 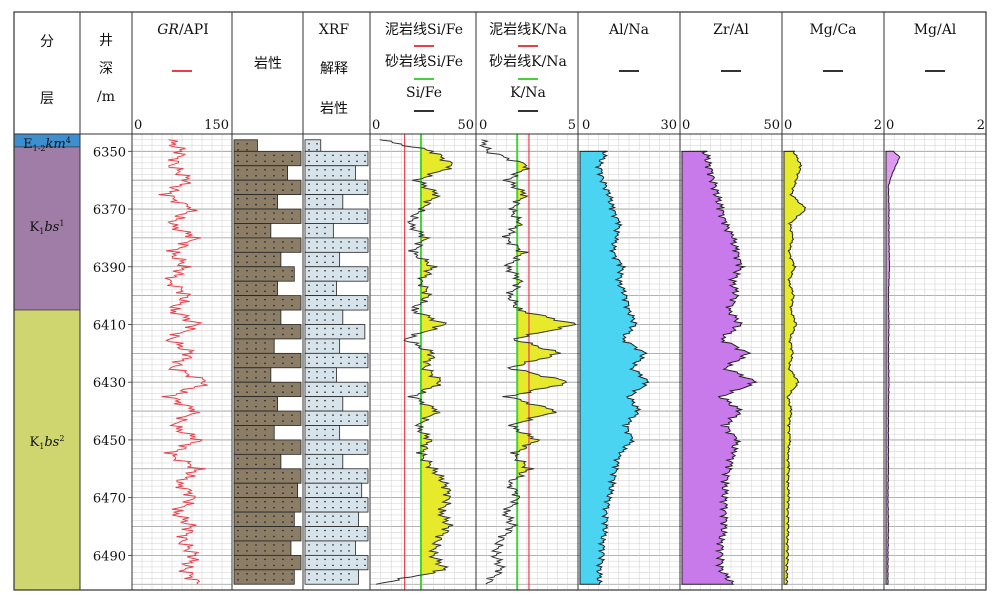 I want to click on zral-scale-max: 50, so click(x=771, y=125).